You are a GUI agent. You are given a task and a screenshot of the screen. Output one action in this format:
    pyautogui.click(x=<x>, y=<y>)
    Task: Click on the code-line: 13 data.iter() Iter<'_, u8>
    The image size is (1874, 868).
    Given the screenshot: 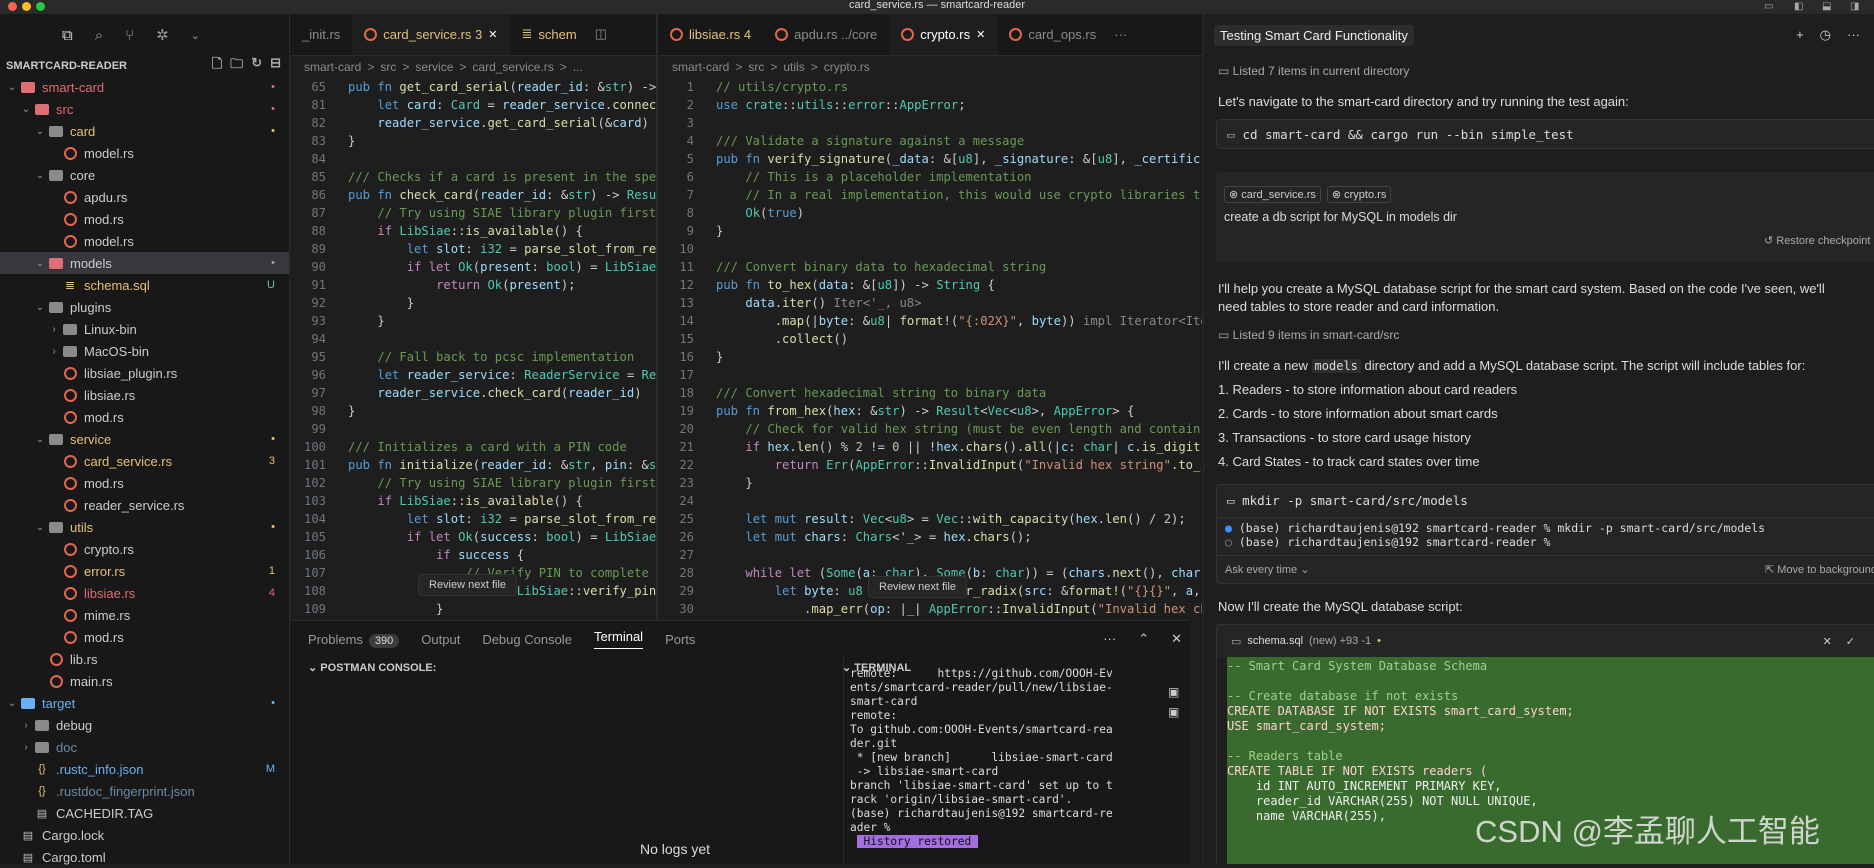 What is the action you would take?
    pyautogui.click(x=930, y=303)
    